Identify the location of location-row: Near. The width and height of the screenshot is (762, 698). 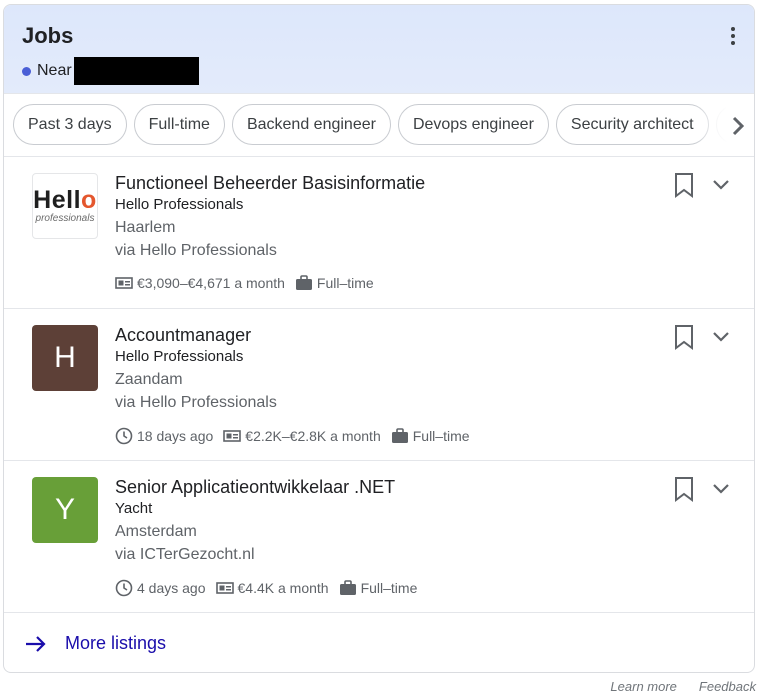
(110, 71).